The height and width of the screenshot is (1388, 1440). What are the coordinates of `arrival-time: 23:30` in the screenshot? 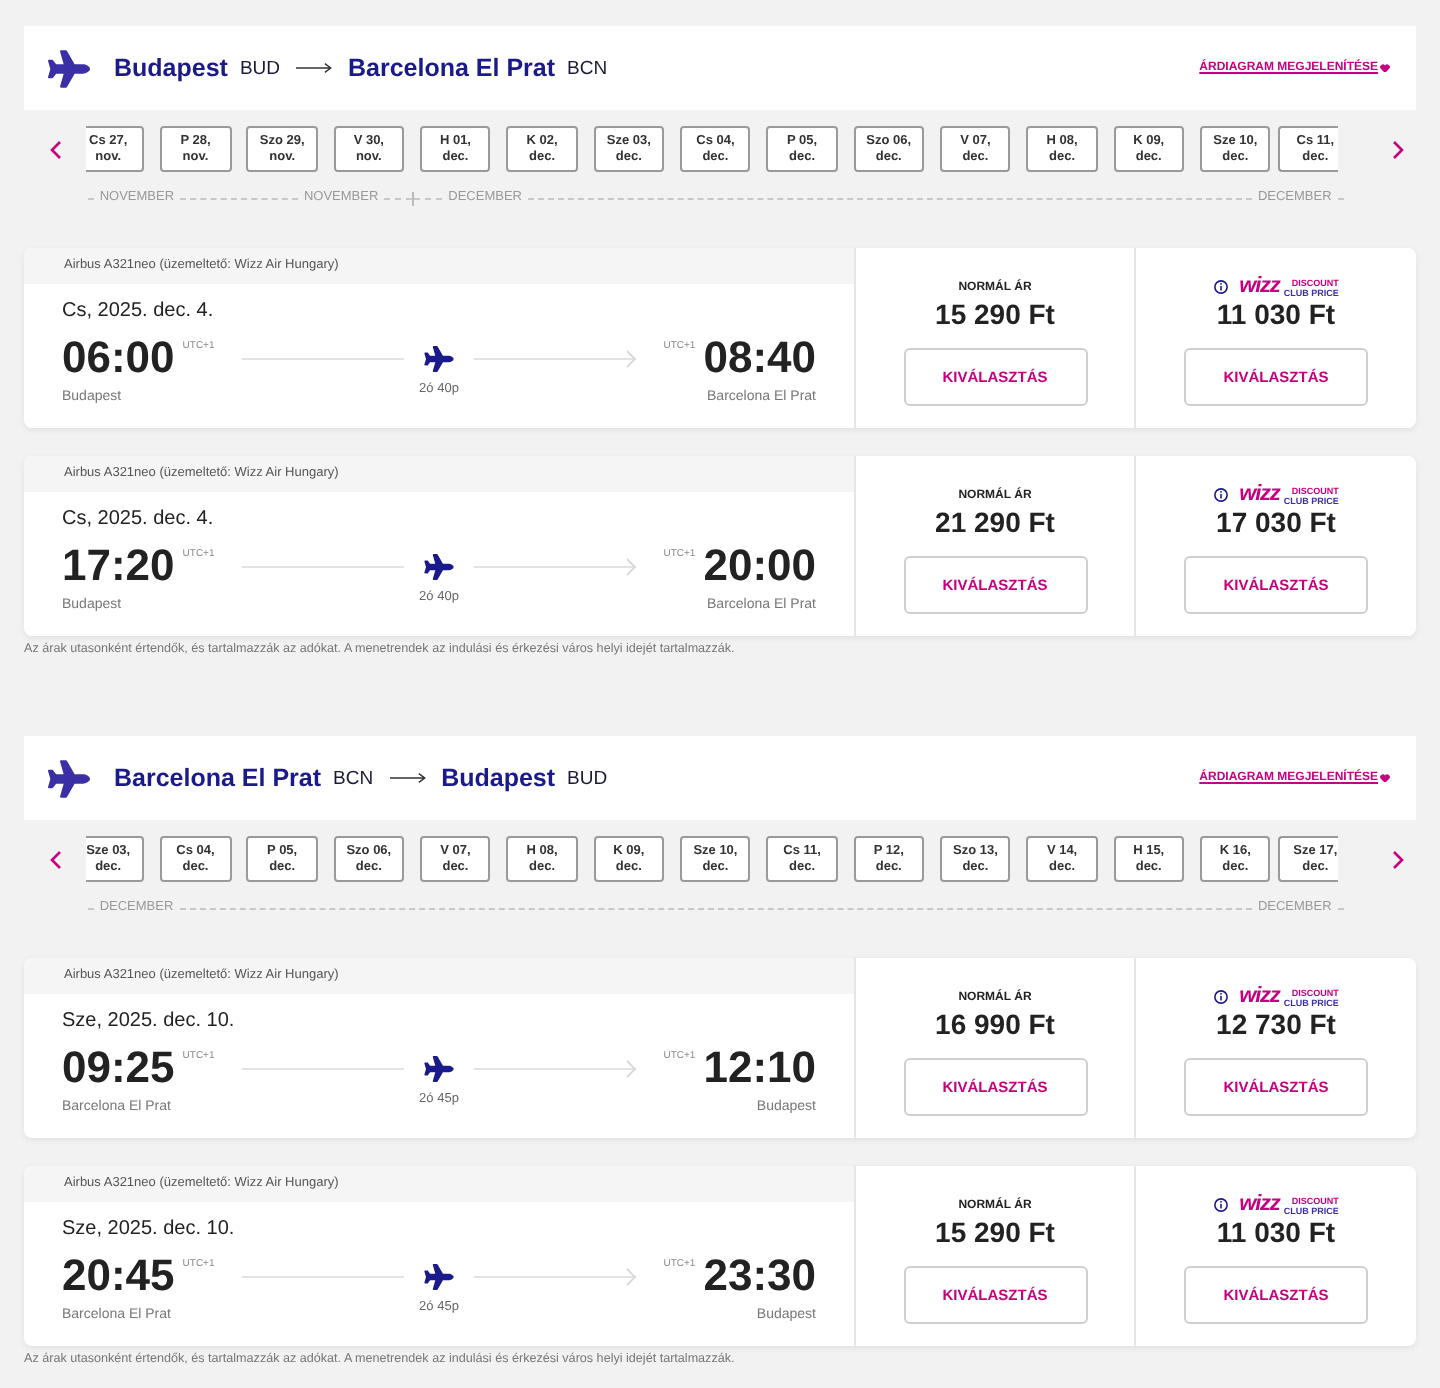 It's located at (759, 1276).